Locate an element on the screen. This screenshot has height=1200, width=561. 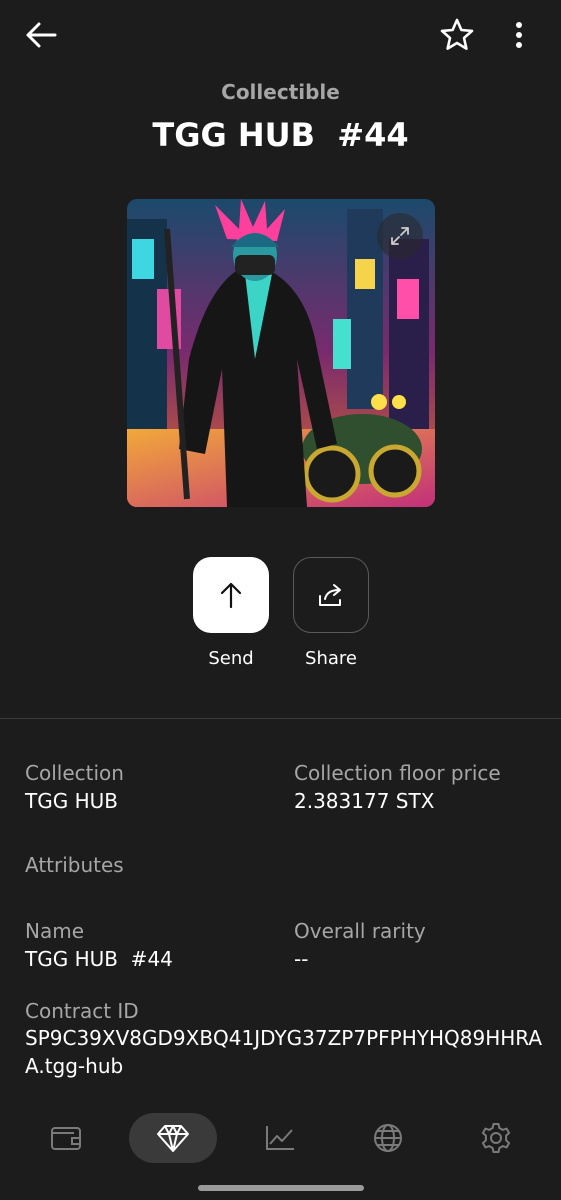
contract-id-label: Contract ID is located at coordinates (82, 1011).